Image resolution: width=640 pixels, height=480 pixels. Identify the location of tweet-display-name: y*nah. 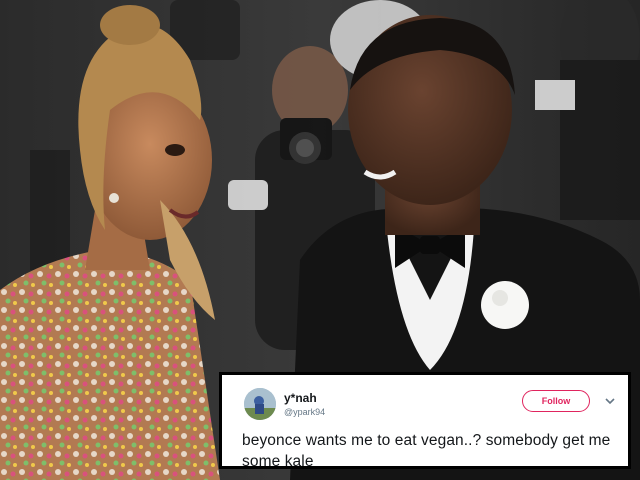
(300, 398).